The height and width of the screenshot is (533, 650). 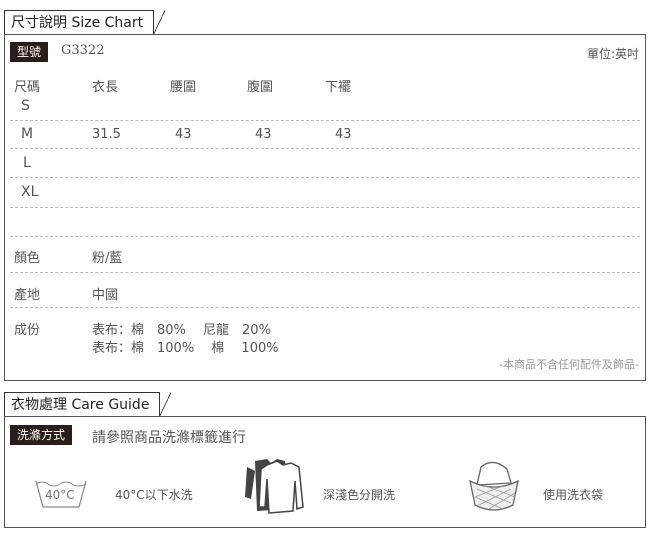 I want to click on care-guide-tab: 衣物處理 Care Guide, so click(x=88, y=404).